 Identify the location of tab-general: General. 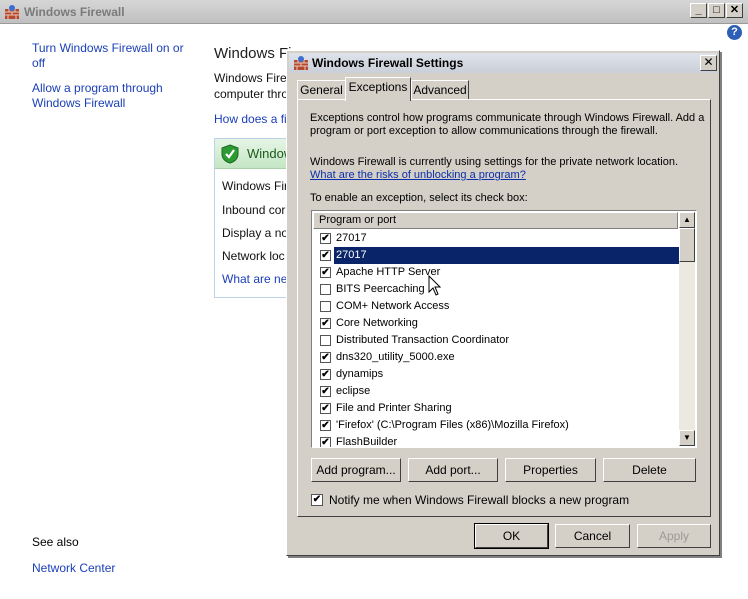
(321, 90).